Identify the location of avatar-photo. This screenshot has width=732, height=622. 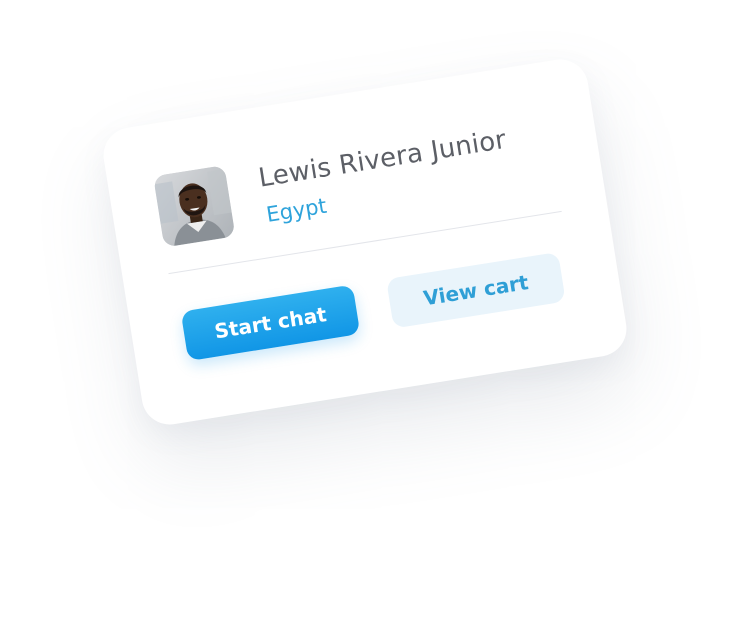
(194, 206).